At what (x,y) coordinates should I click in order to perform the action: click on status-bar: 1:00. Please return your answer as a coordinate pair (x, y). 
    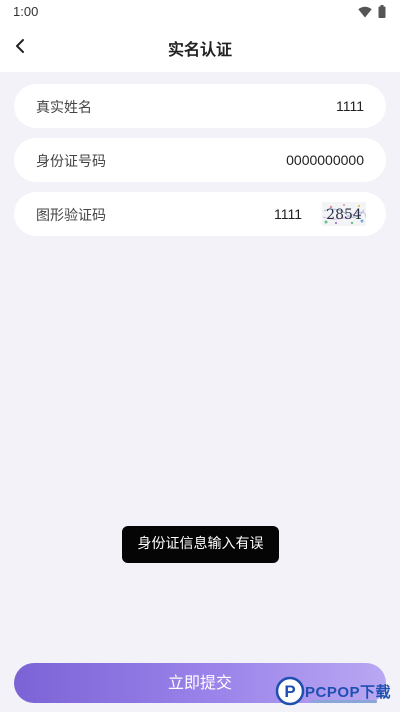
    Looking at the image, I should click on (200, 12).